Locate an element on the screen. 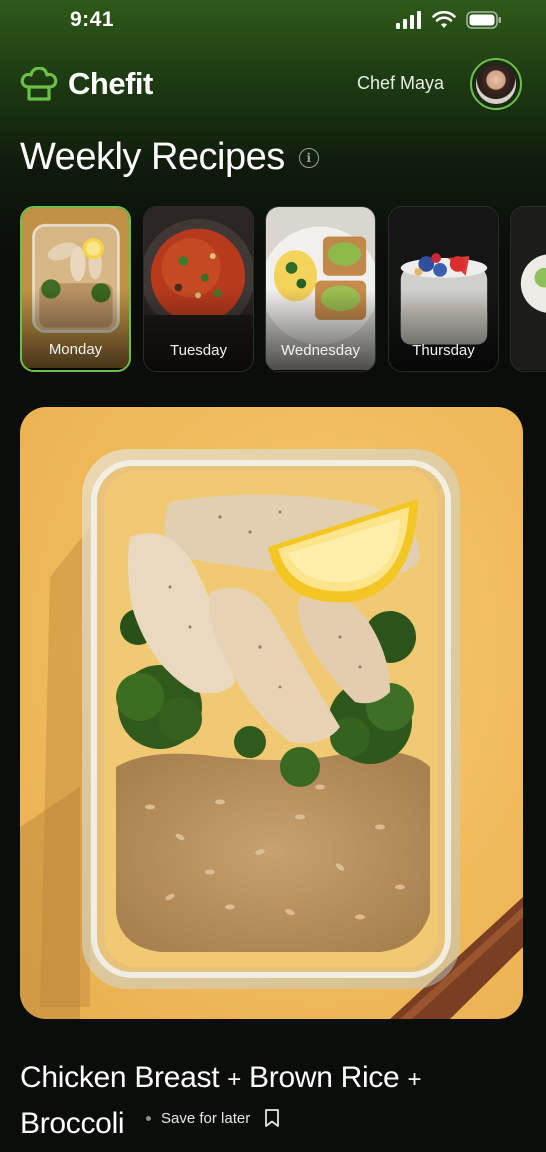  next-meal-thumbnail is located at coordinates (528, 288).